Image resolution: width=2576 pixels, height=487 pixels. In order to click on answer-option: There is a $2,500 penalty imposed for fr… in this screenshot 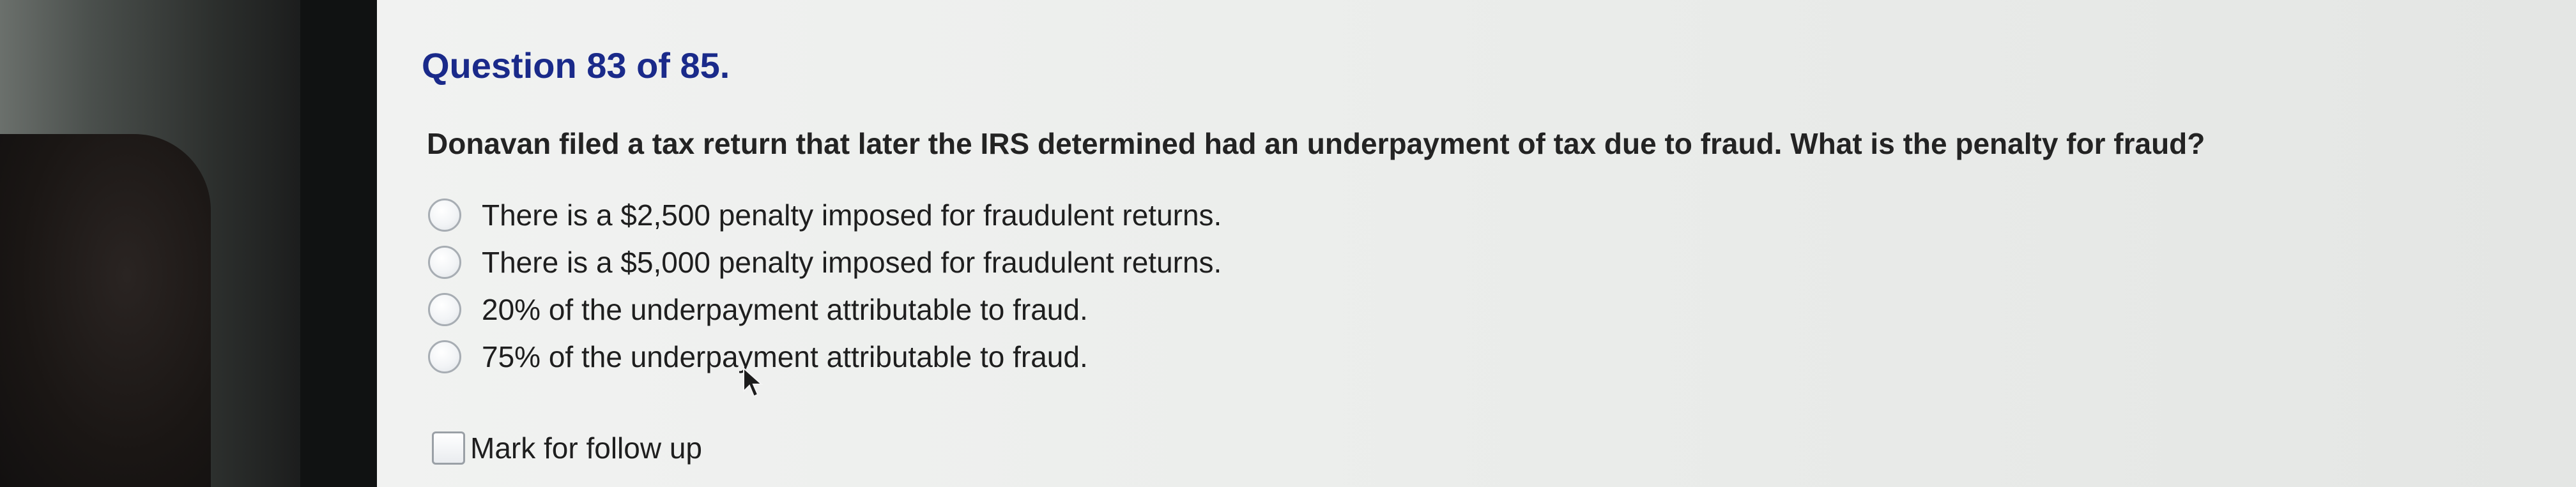, I will do `click(825, 215)`.